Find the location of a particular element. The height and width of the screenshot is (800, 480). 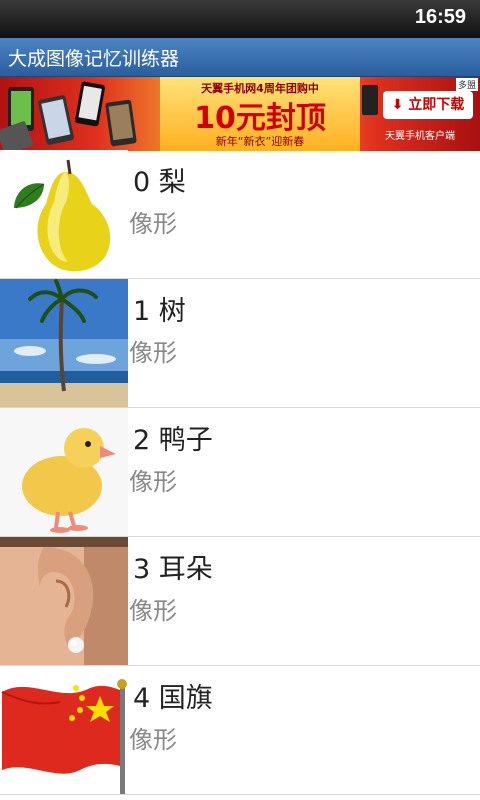

download-icon: ⬇ is located at coordinates (397, 105).